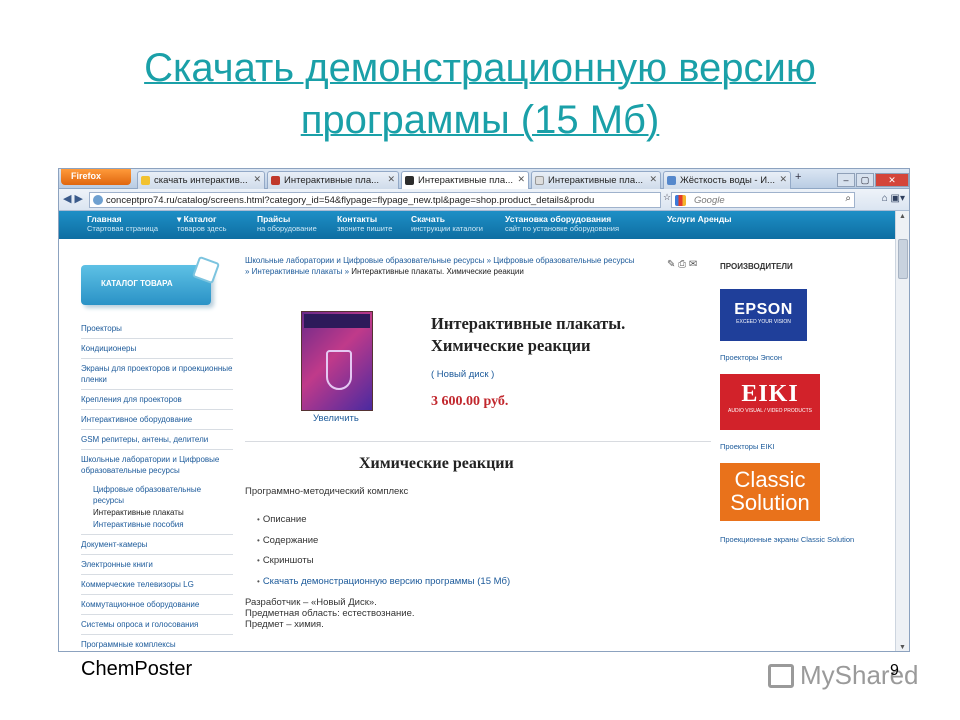 The image size is (960, 720). I want to click on breadcrumb-link: Цифровые образовательные ресурсы, so click(563, 260).